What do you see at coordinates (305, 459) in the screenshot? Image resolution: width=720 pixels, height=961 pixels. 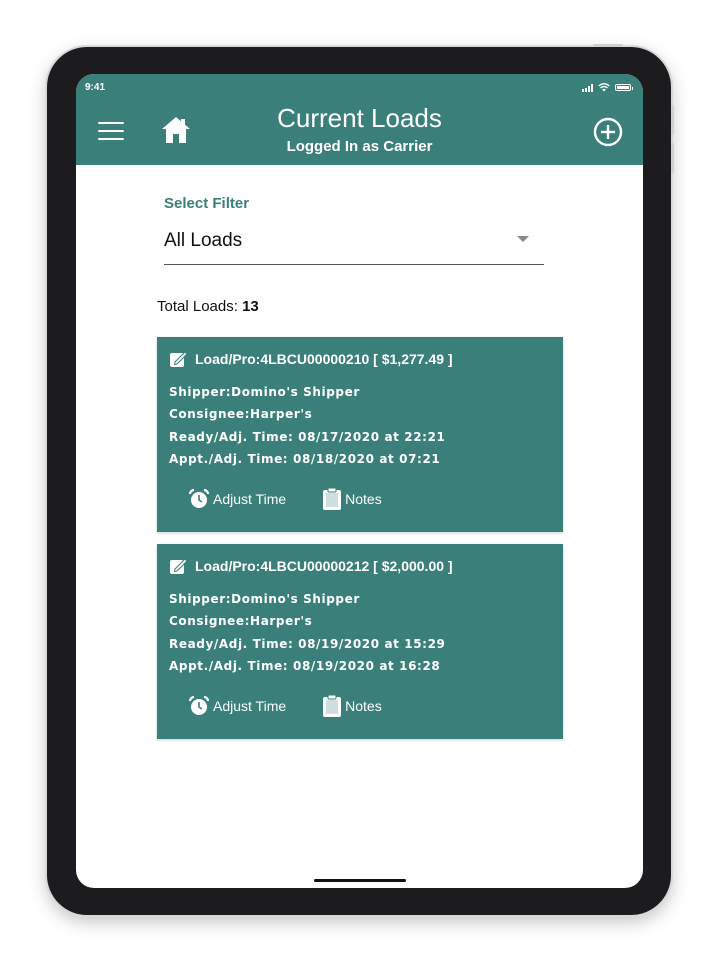 I see `load-appt-time: Appt./Adj. Time: 08/18/2020 at 07:21` at bounding box center [305, 459].